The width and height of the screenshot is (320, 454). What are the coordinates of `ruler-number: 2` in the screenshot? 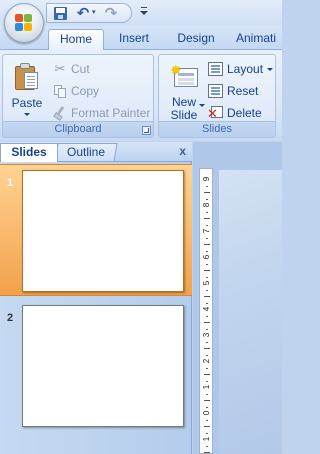 It's located at (206, 361).